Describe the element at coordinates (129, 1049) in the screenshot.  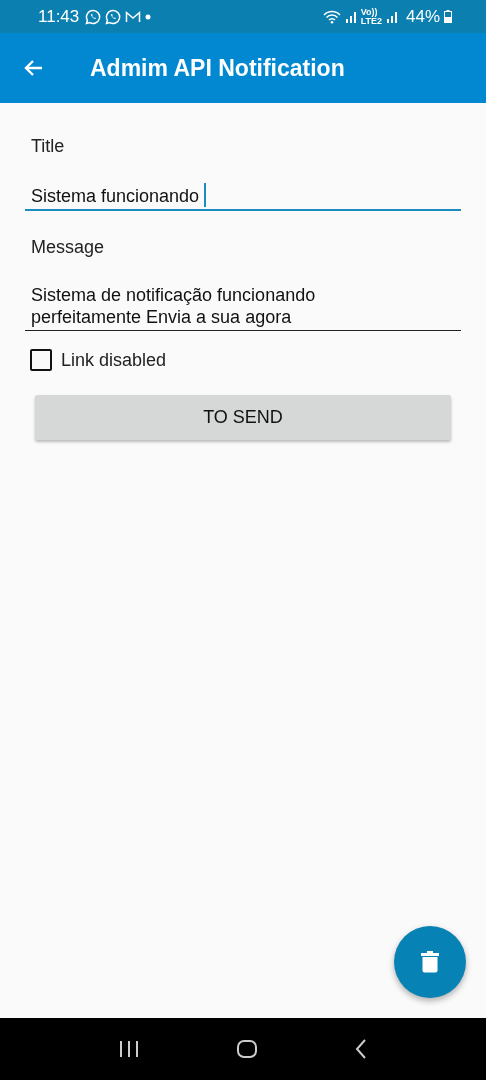
I see `recent-apps-icon` at that location.